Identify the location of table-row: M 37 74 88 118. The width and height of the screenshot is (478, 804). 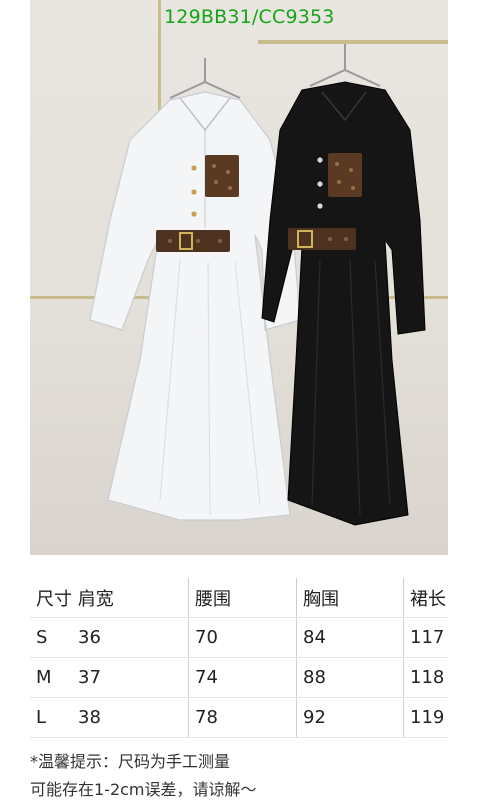
(239, 677).